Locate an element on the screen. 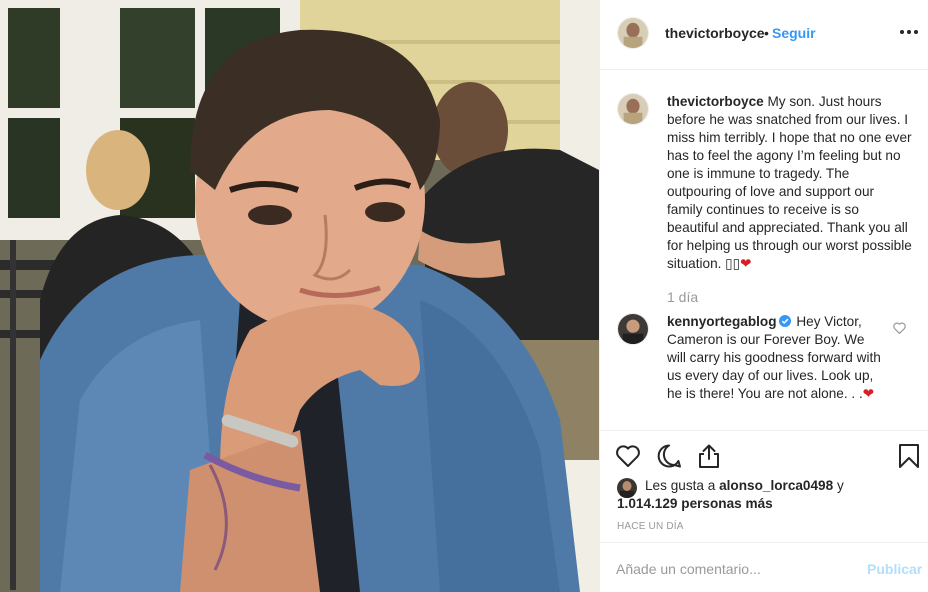  commenter-avatar is located at coordinates (633, 329).